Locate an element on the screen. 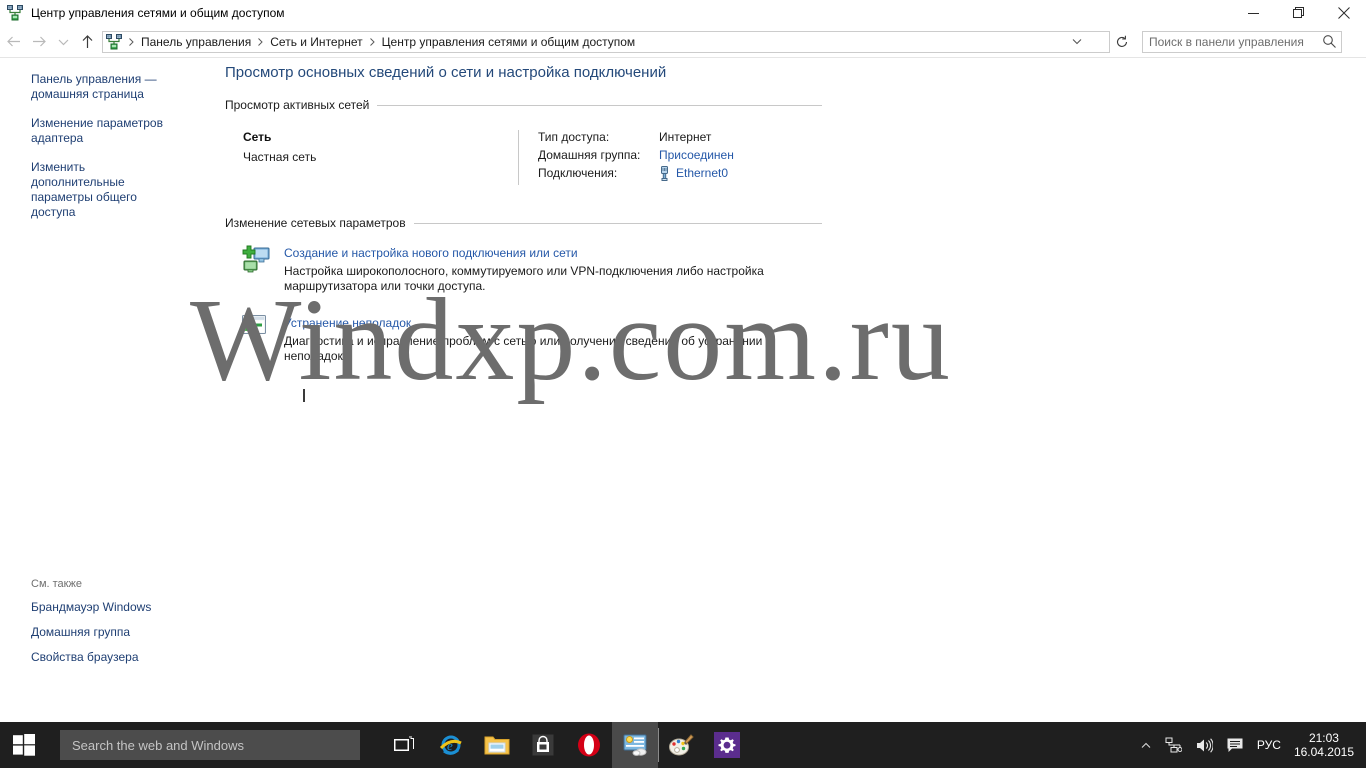  window-controls is located at coordinates (1298, 13).